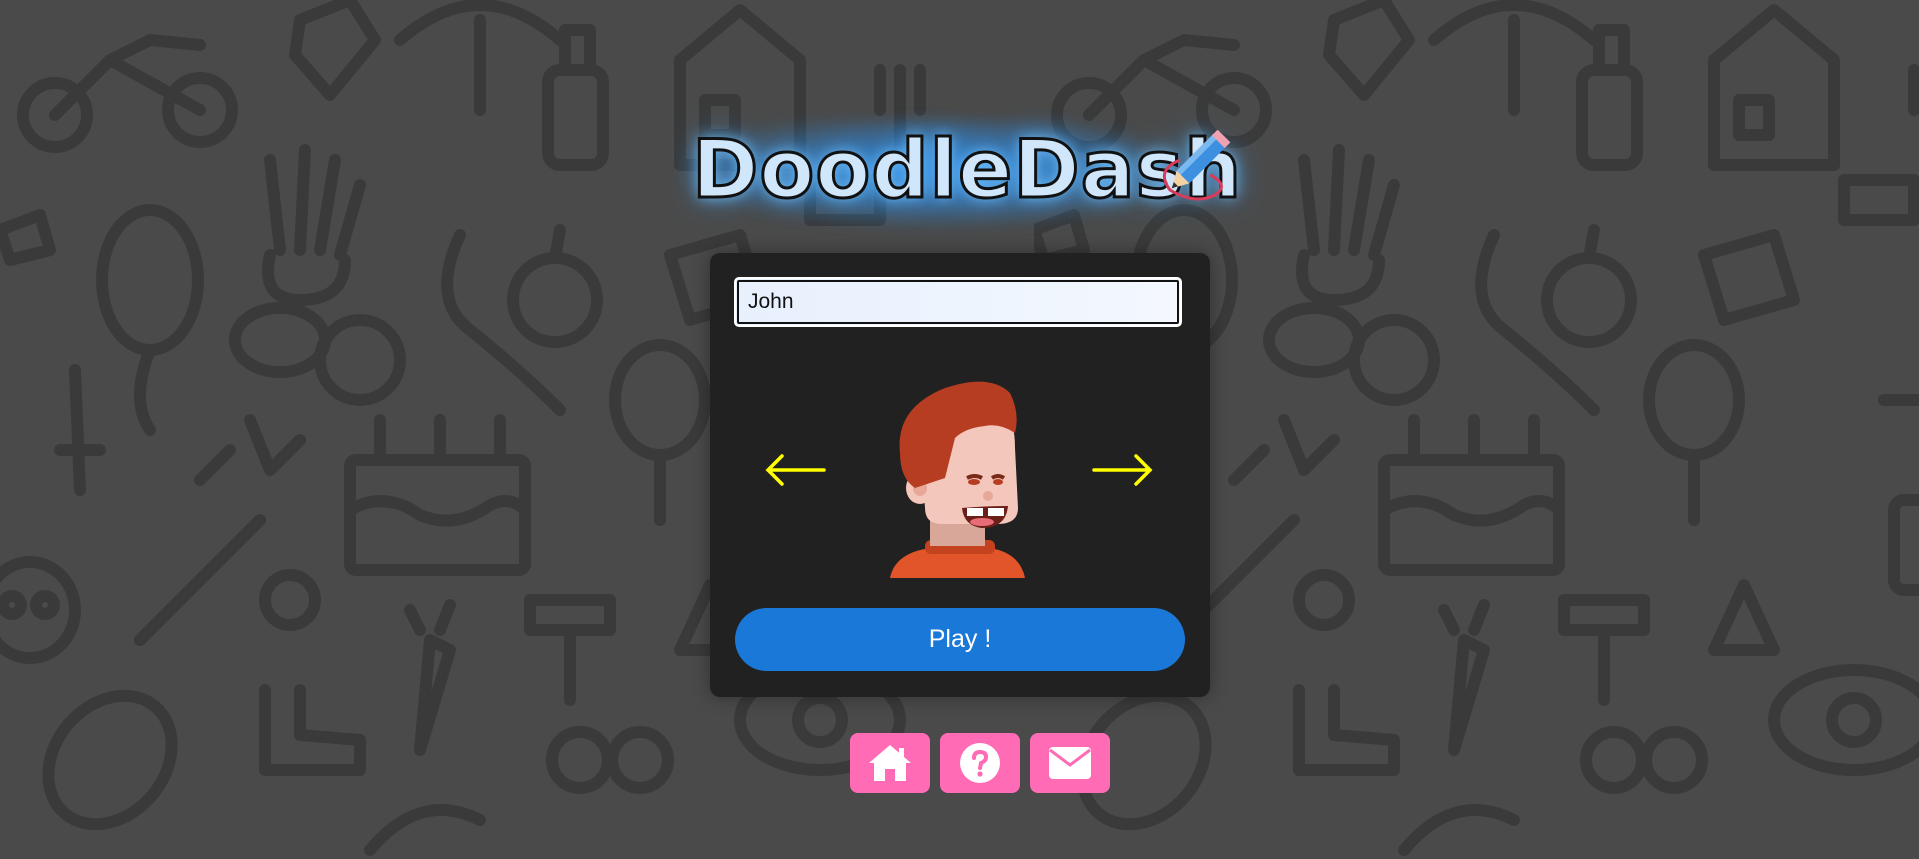 The width and height of the screenshot is (1919, 859). What do you see at coordinates (965, 175) in the screenshot?
I see `game-logo: DoodleDash` at bounding box center [965, 175].